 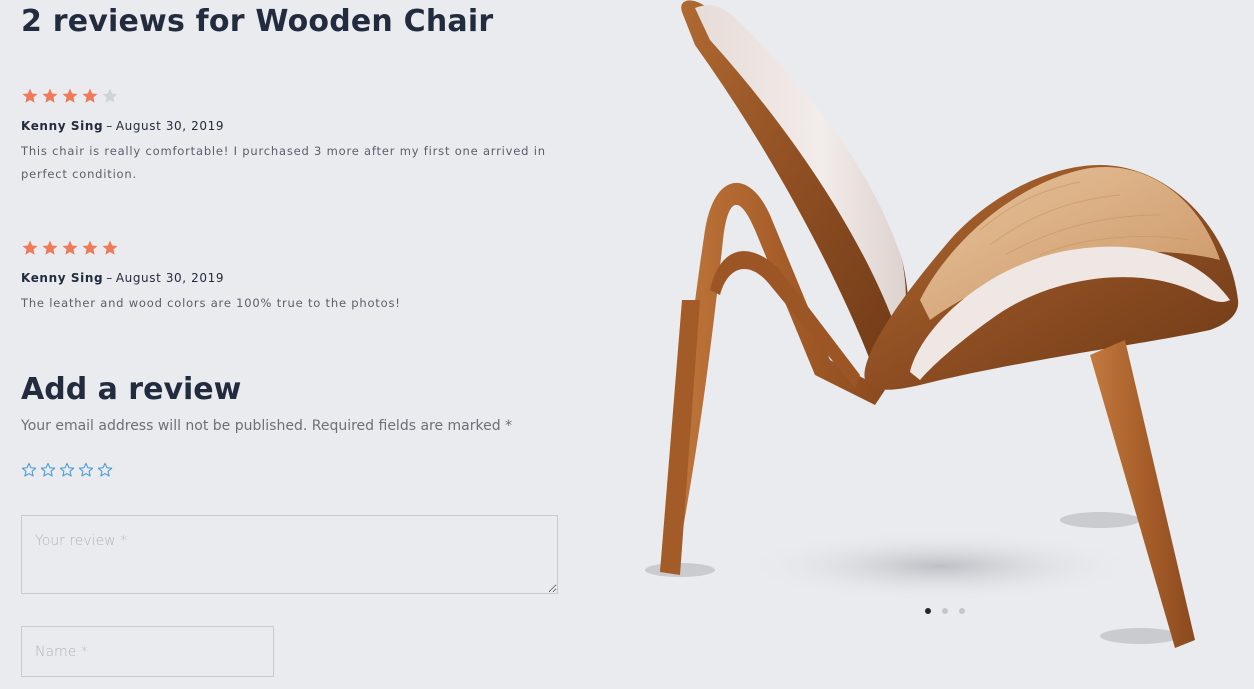 What do you see at coordinates (110, 96) in the screenshot?
I see `star-empty-icon` at bounding box center [110, 96].